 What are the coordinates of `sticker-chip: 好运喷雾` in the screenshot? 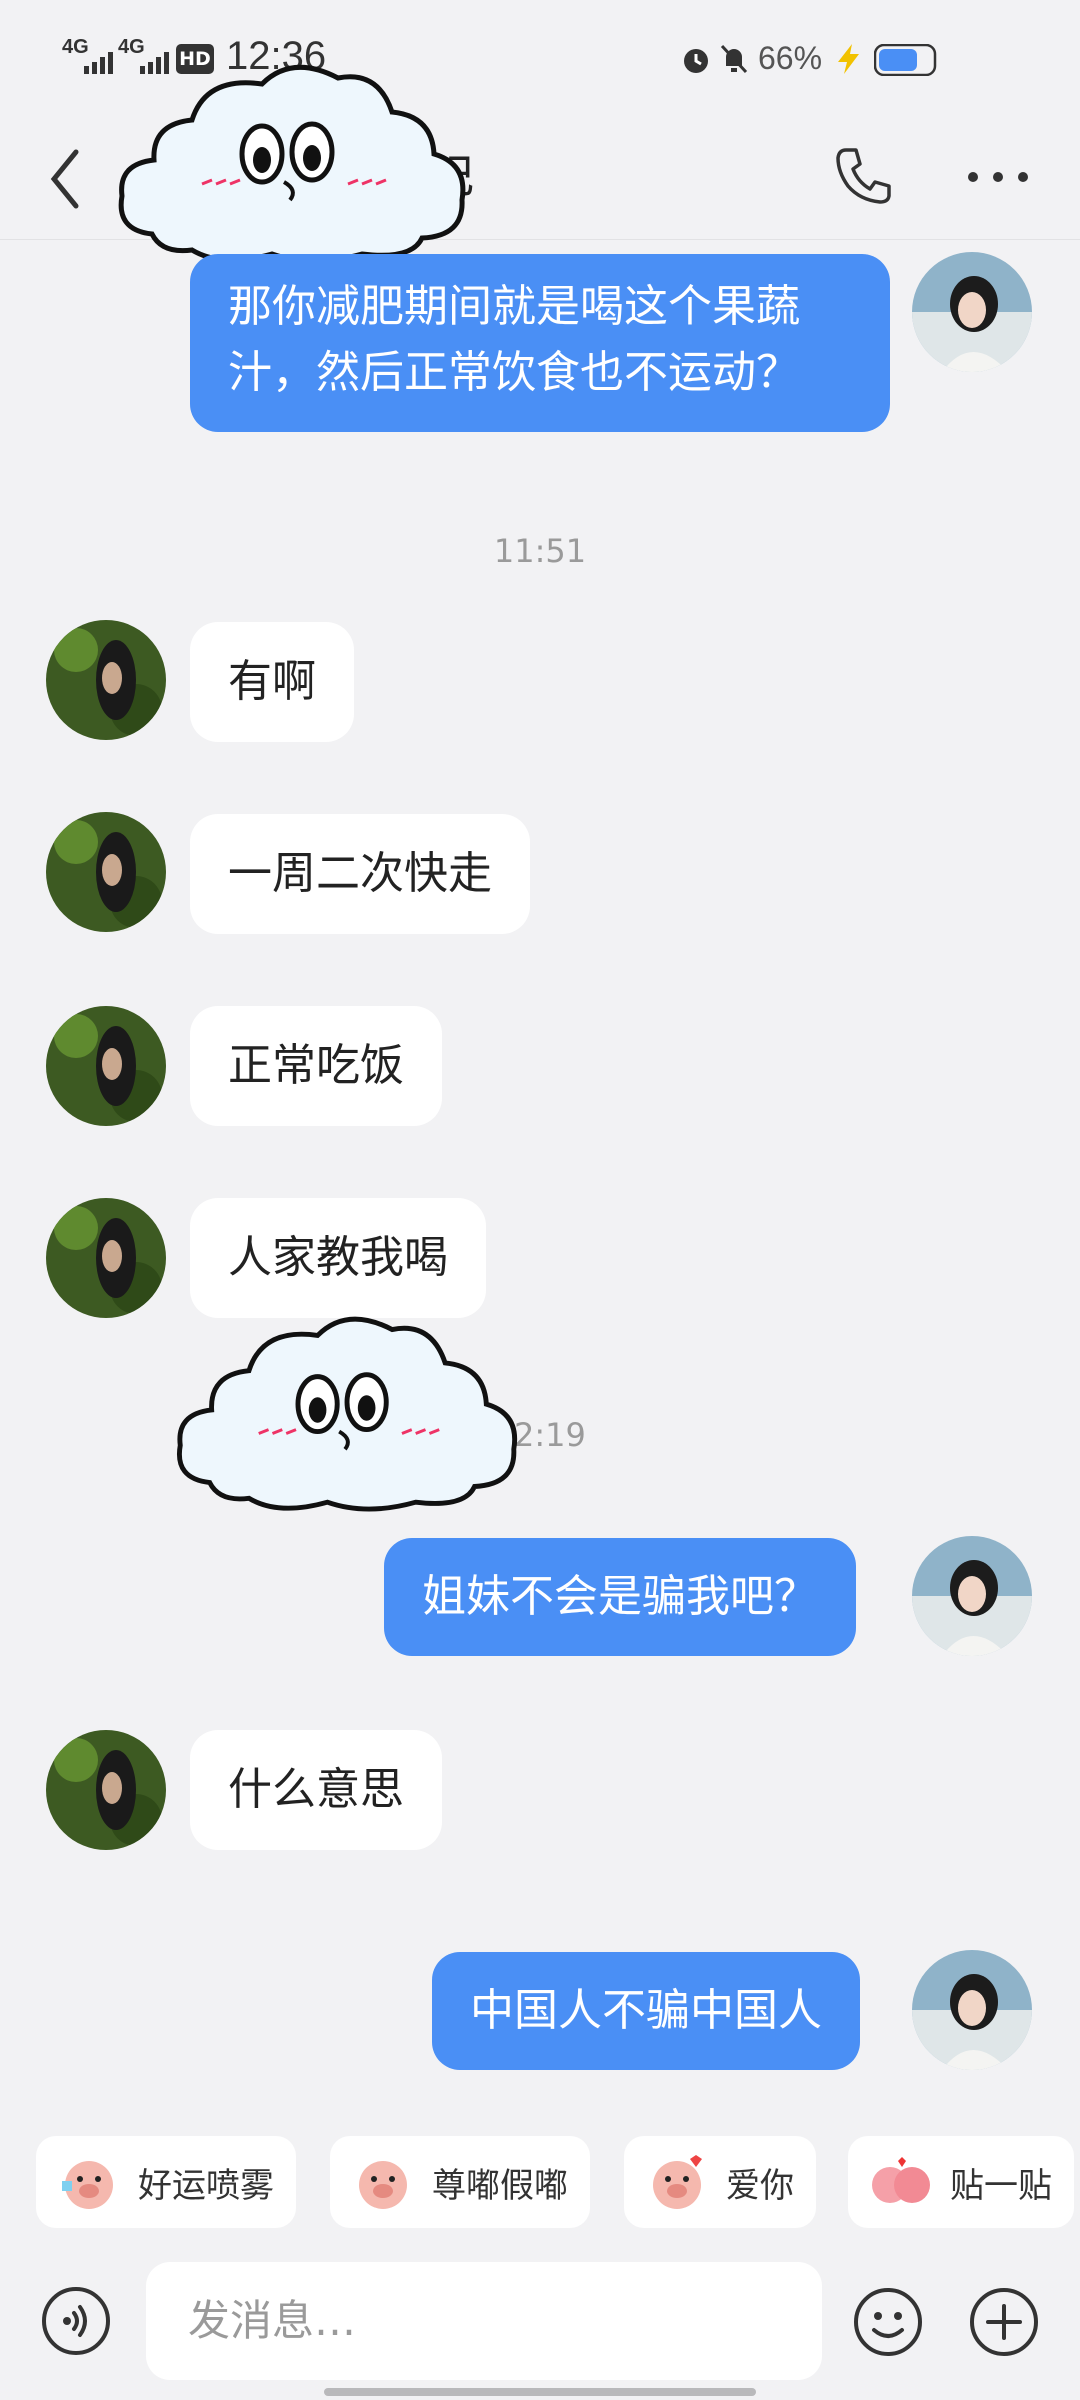 It's located at (166, 2182).